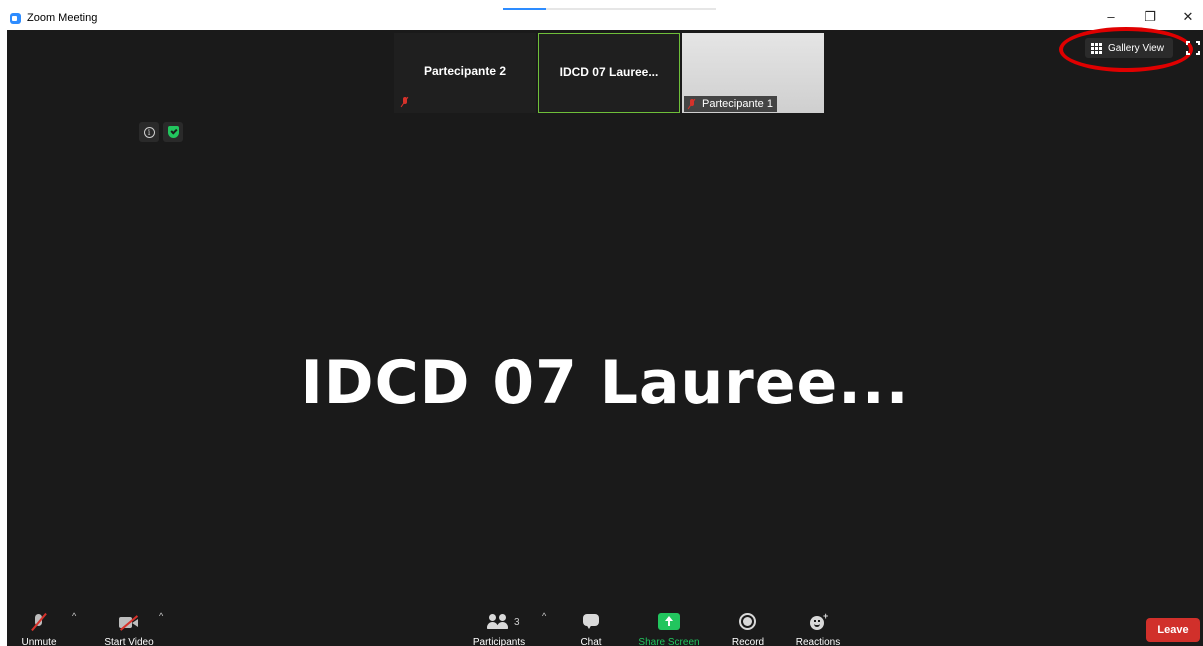 The height and width of the screenshot is (646, 1203). Describe the element at coordinates (39, 641) in the screenshot. I see `unmute-label: Unmute` at that location.